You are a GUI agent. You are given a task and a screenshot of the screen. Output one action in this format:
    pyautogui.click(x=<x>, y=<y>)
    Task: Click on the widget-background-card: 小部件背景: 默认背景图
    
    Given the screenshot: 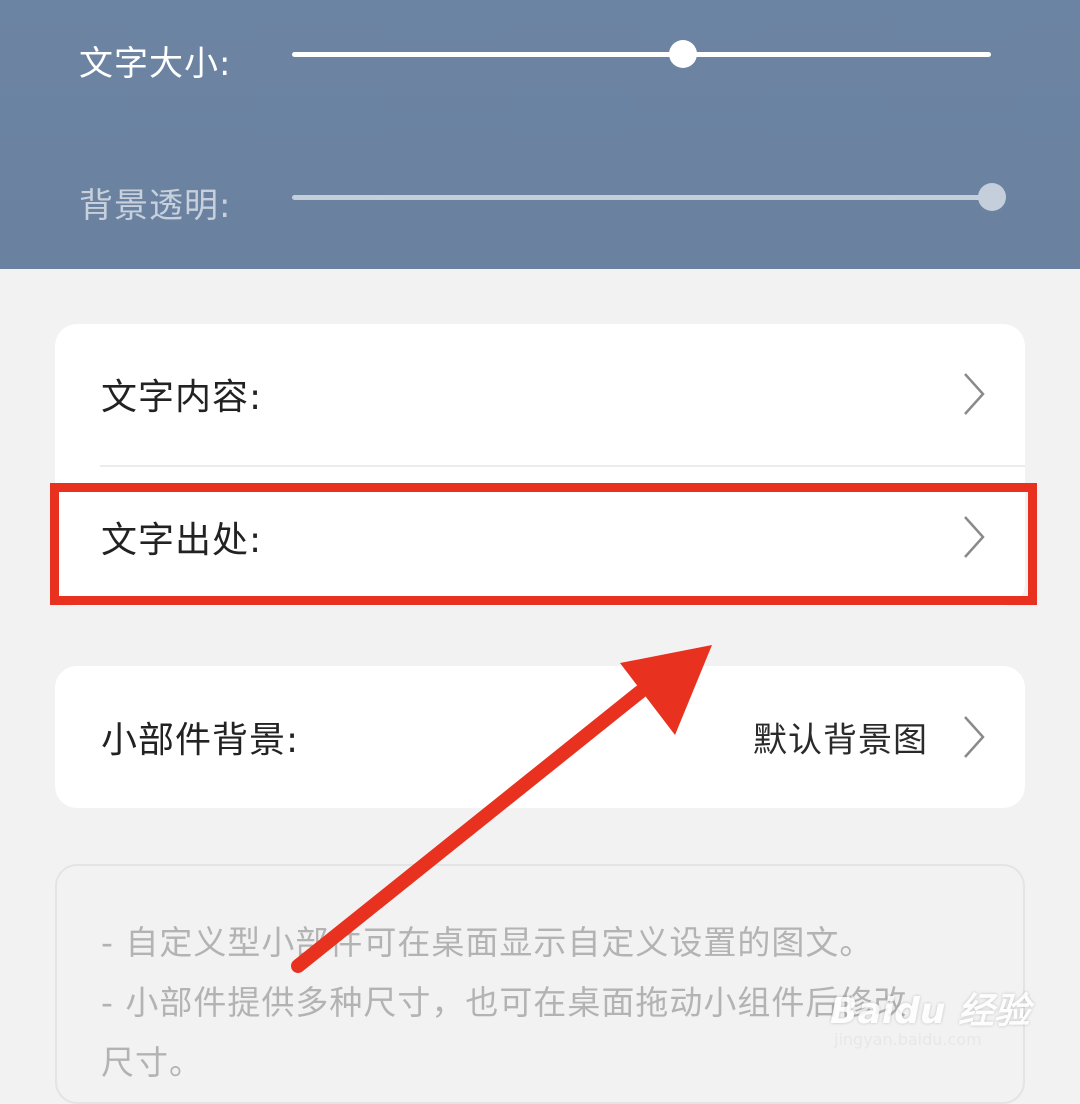 What is the action you would take?
    pyautogui.click(x=540, y=737)
    